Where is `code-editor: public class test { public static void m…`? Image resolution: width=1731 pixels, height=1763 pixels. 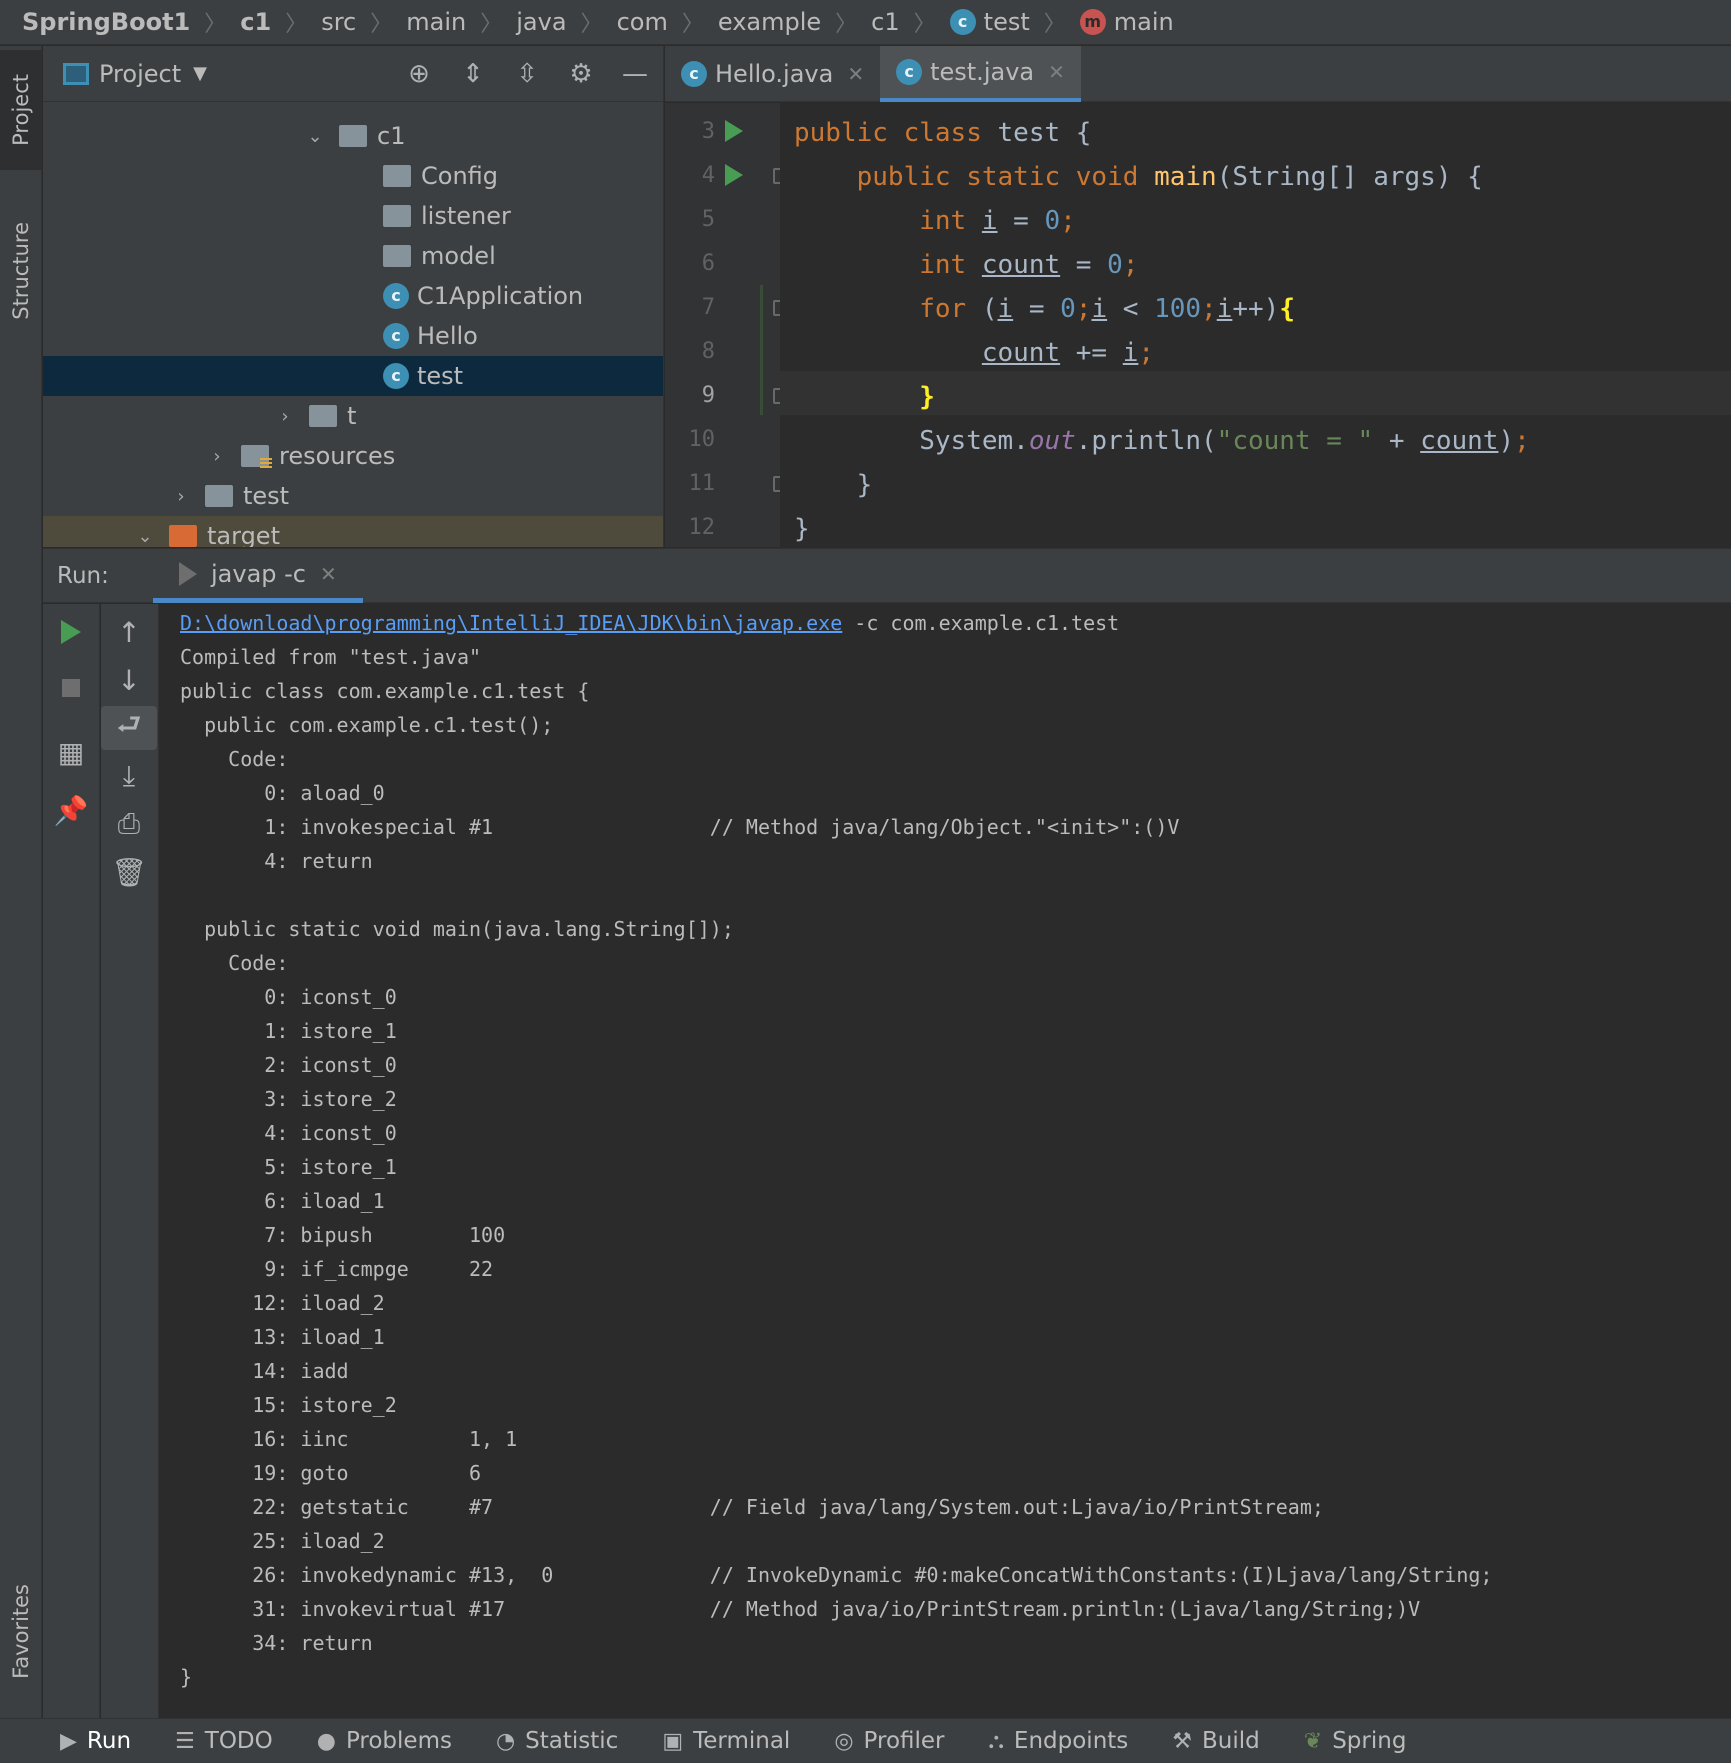 code-editor: public class test { public static void m… is located at coordinates (1255, 325).